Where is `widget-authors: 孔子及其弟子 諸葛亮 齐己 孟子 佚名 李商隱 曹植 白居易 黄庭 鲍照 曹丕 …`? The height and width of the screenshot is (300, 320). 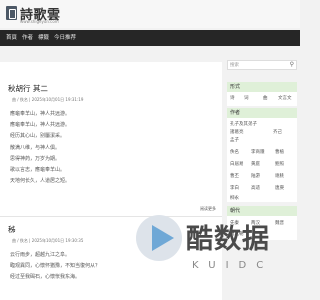 widget-authors: 孔子及其弟子 諸葛亮 齐己 孟子 佚名 李商隱 曹植 白居易 黄庭 鲍照 曹丕 … is located at coordinates (262, 160).